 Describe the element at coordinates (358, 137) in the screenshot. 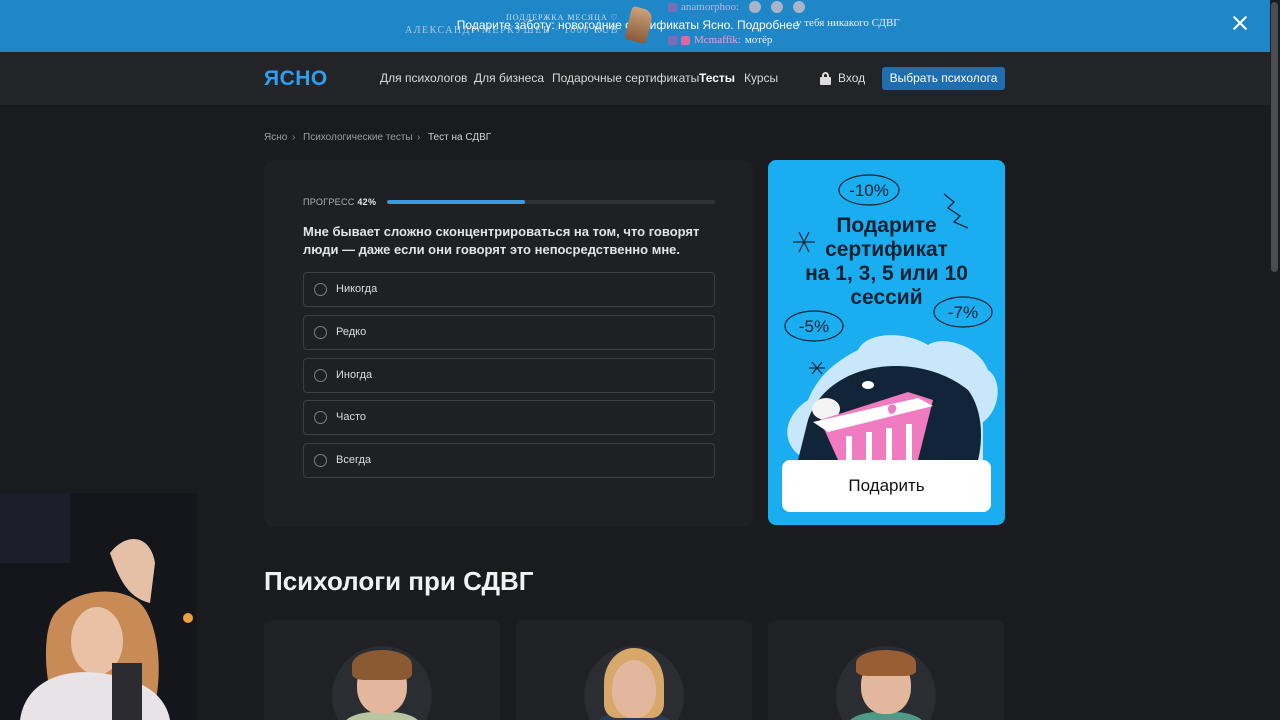

I see `breadcrumb-tests: Психологические тесты` at that location.